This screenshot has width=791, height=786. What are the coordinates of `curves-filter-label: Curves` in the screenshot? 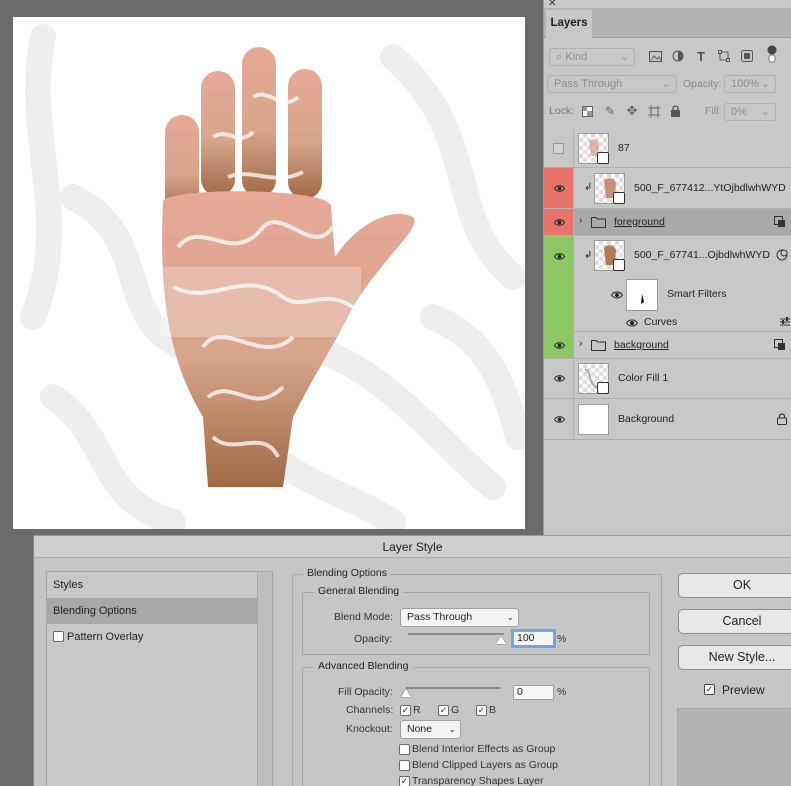 It's located at (661, 322).